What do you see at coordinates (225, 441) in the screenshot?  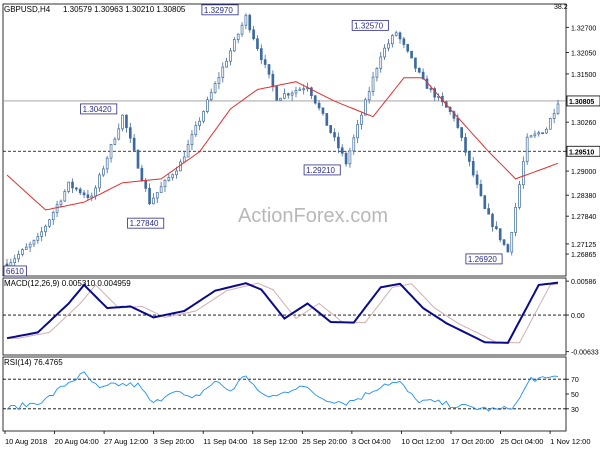 I see `x-tick-label: 11 Sep 04:00` at bounding box center [225, 441].